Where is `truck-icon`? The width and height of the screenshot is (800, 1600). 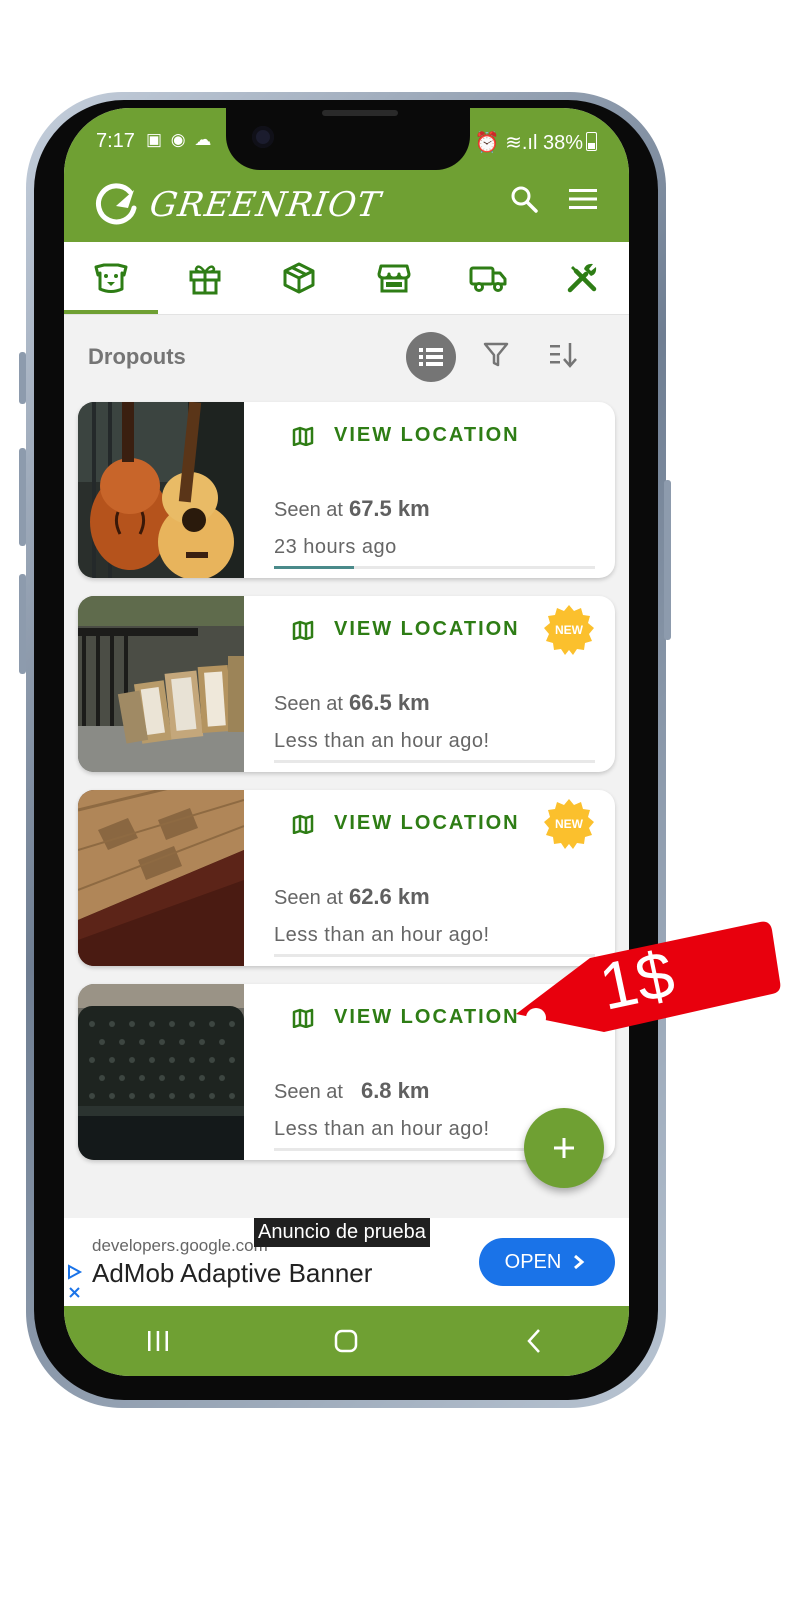
truck-icon is located at coordinates (488, 279).